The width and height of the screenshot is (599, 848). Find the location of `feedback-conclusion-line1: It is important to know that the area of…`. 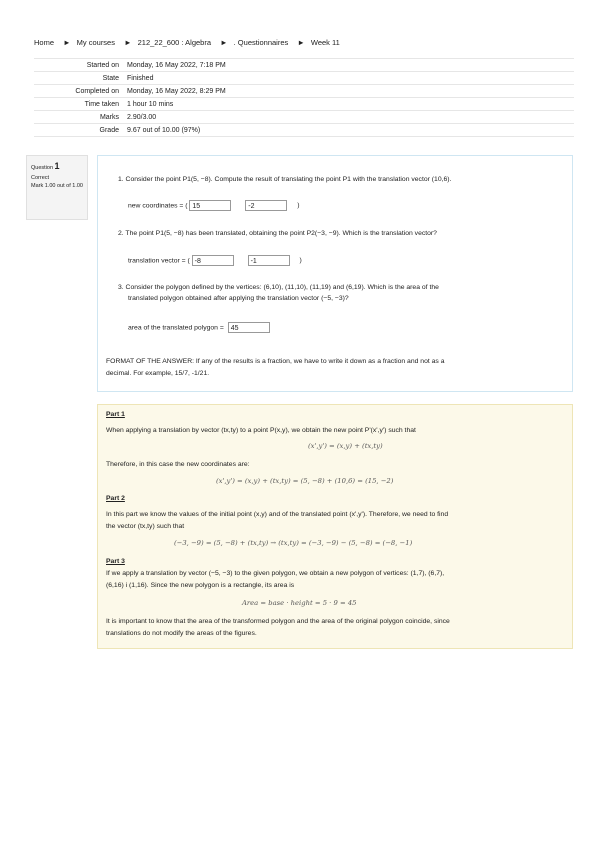

feedback-conclusion-line1: It is important to know that the area of… is located at coordinates (278, 621).